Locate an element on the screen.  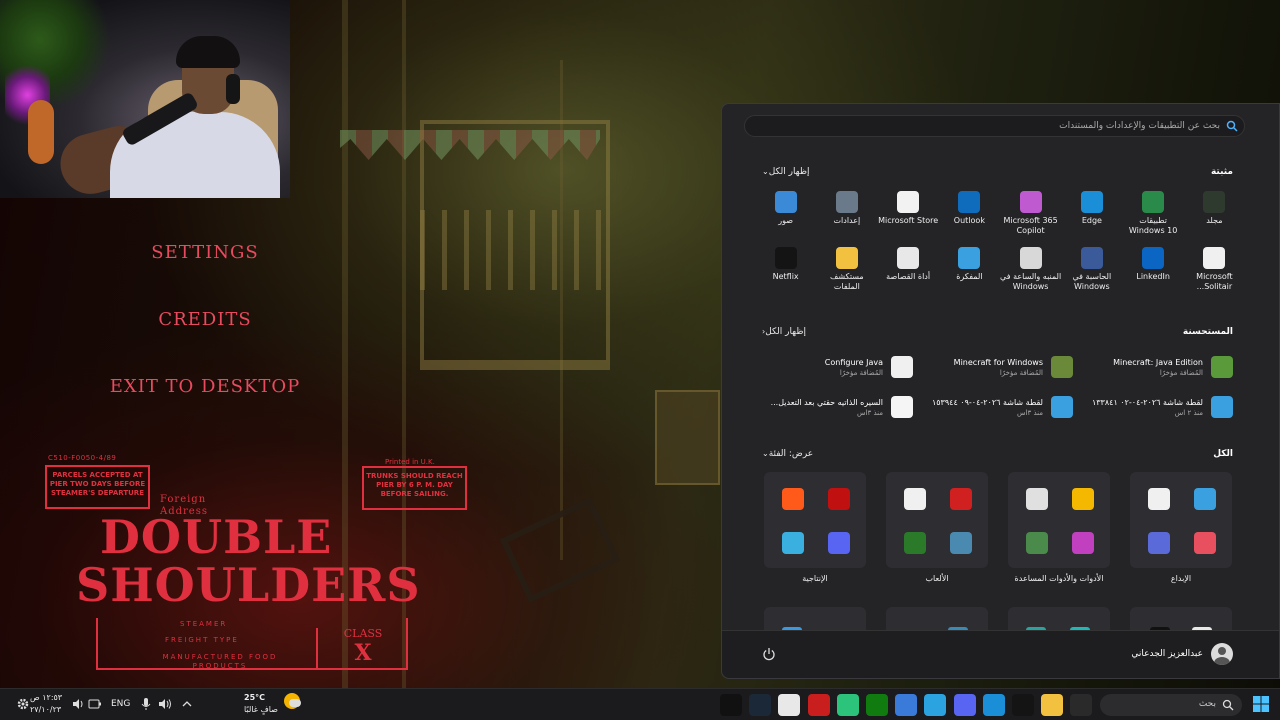
category-folder-column: الإنتاجية is located at coordinates (815, 527).